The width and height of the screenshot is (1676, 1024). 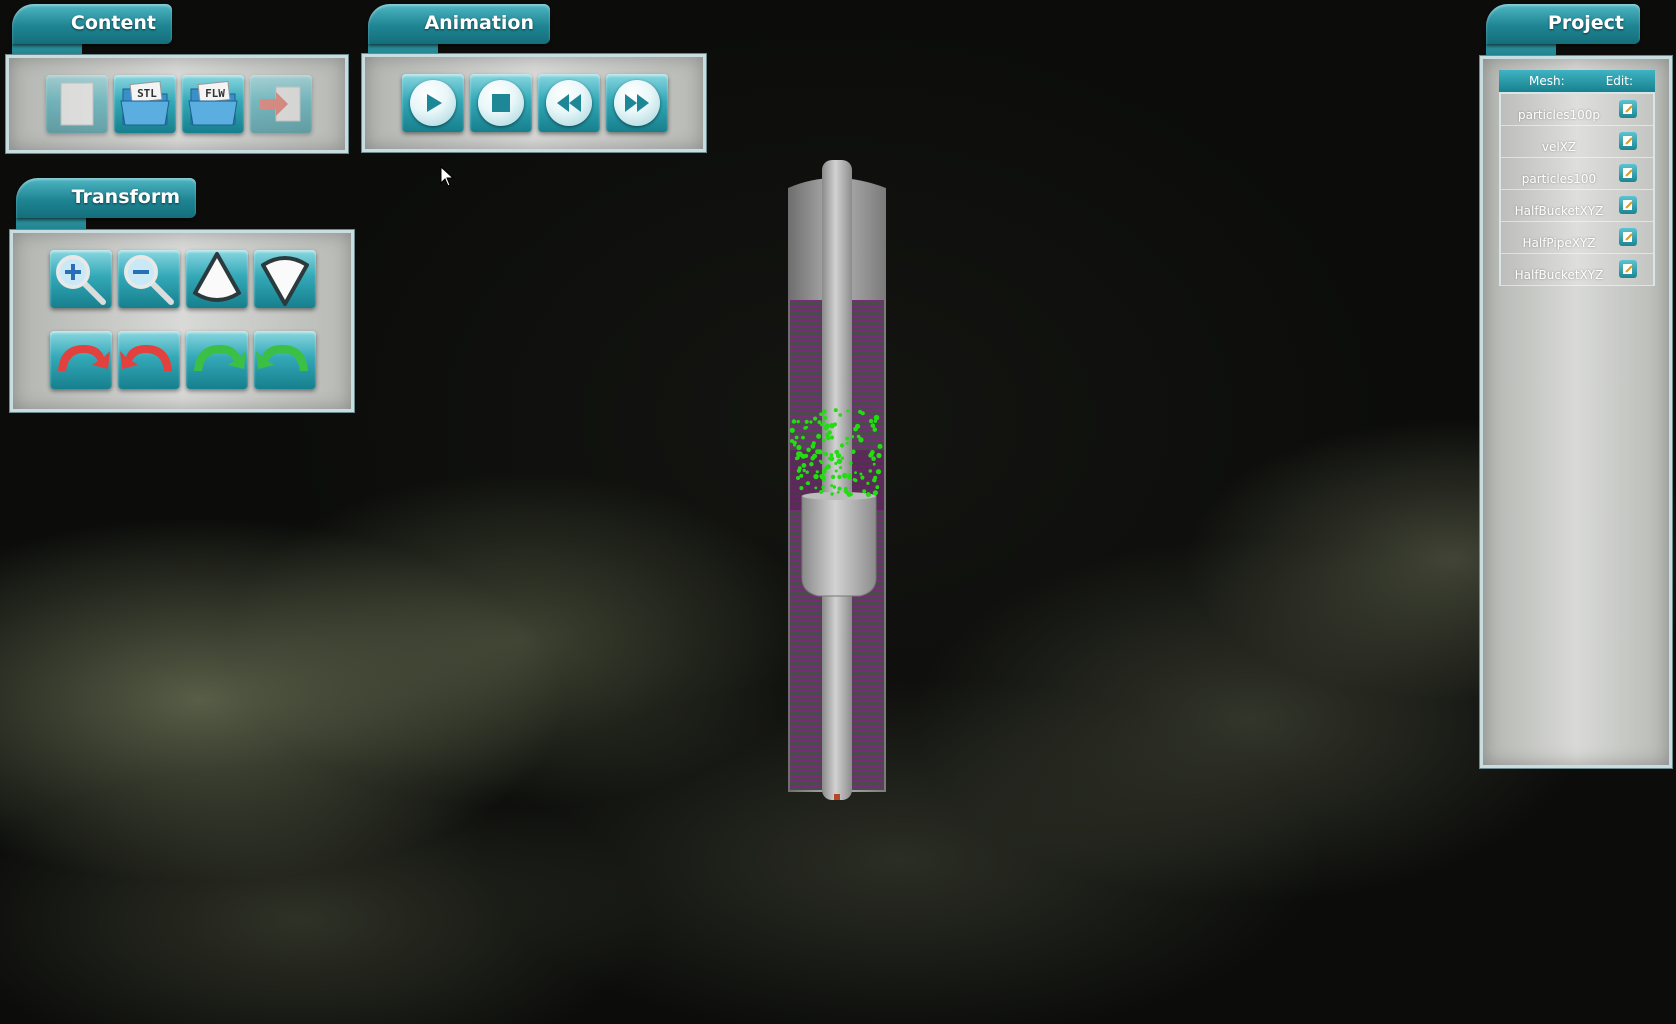 What do you see at coordinates (285, 360) in the screenshot?
I see `rotate-right-green-button` at bounding box center [285, 360].